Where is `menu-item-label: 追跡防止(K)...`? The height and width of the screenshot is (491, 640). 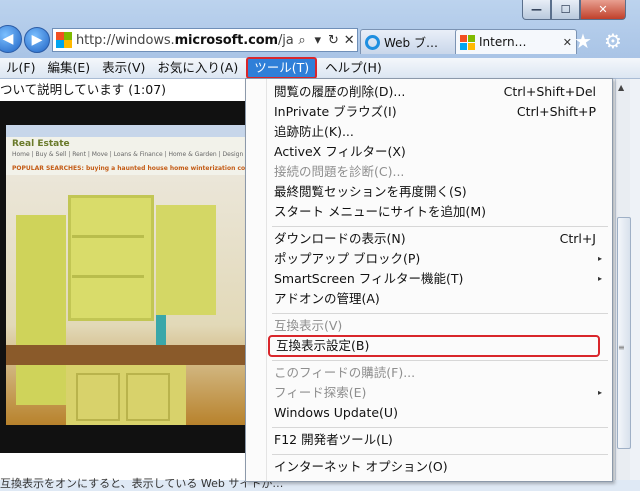
menu-item-label: 追跡防止(K)... is located at coordinates (314, 131).